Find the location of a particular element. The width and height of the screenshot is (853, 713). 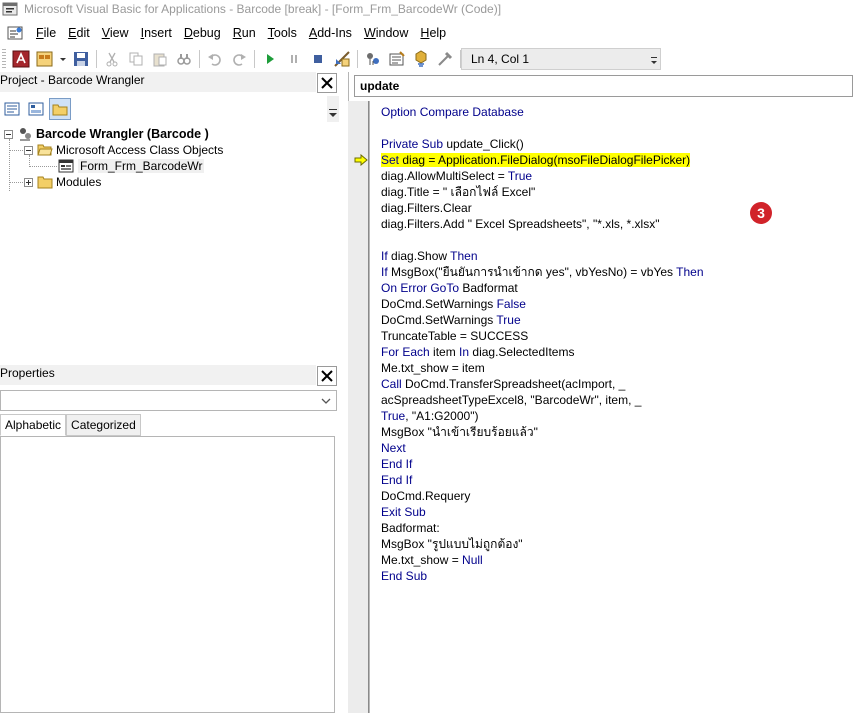

design-mode-icon is located at coordinates (342, 59).